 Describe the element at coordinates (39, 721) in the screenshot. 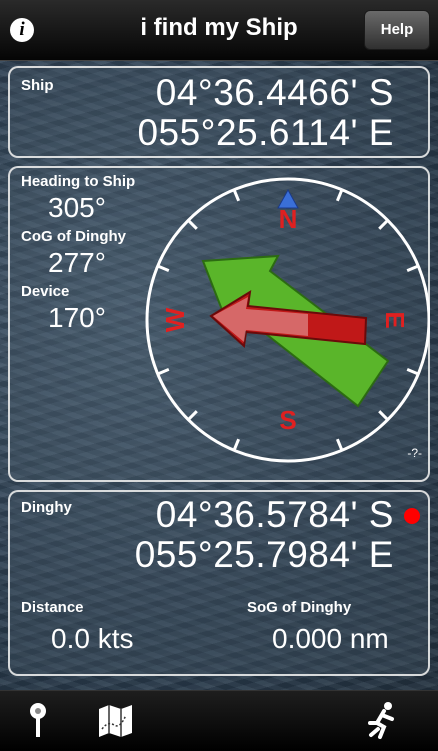

I see `pin-icon` at that location.